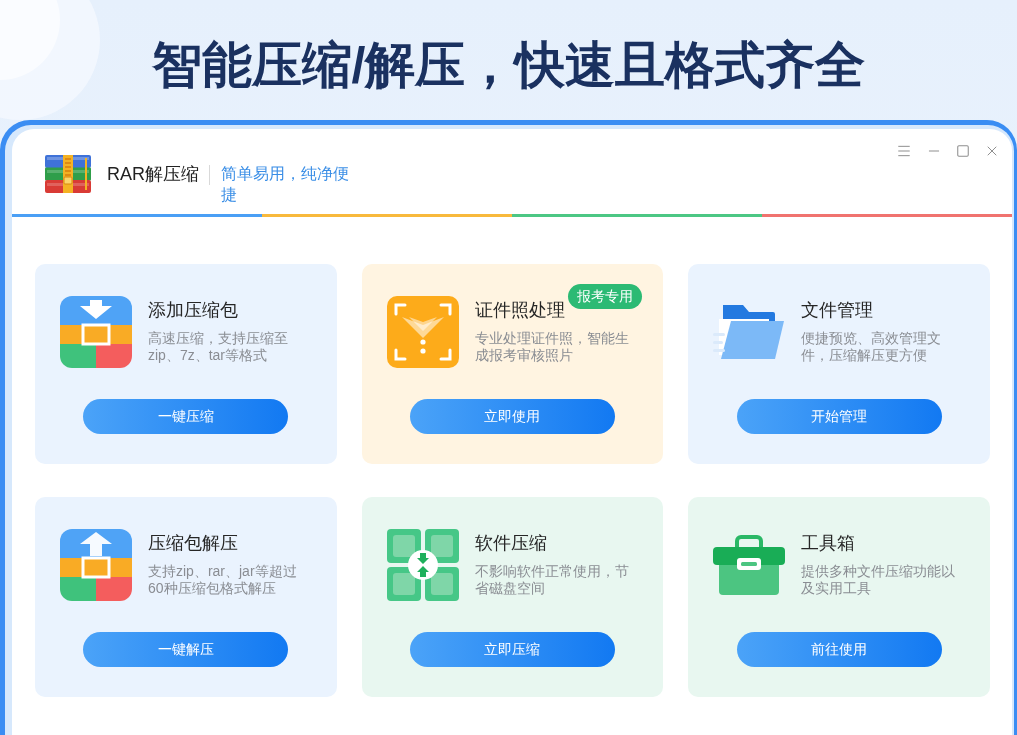 This screenshot has width=1017, height=735. What do you see at coordinates (963, 151) in the screenshot?
I see `maximize-icon` at bounding box center [963, 151].